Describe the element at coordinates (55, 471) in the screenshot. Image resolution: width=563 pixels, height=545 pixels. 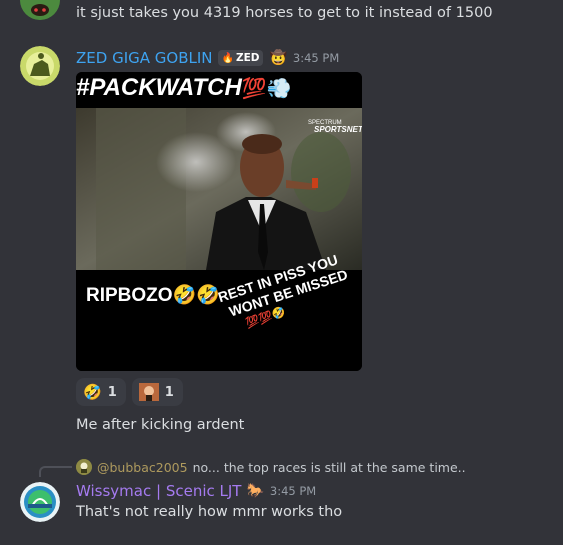
I see `reply-connector` at that location.